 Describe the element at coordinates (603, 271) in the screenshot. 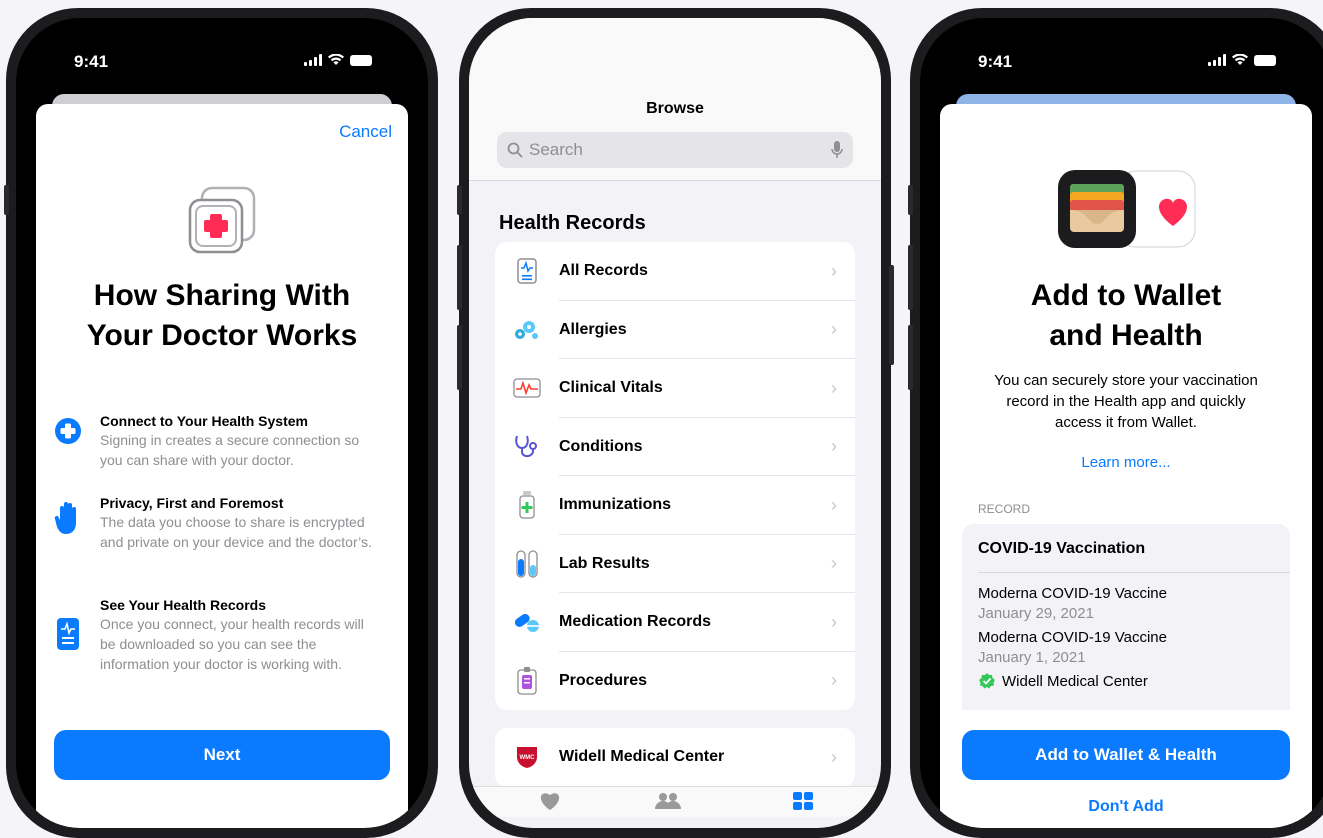

I see `item-label: All Records` at that location.